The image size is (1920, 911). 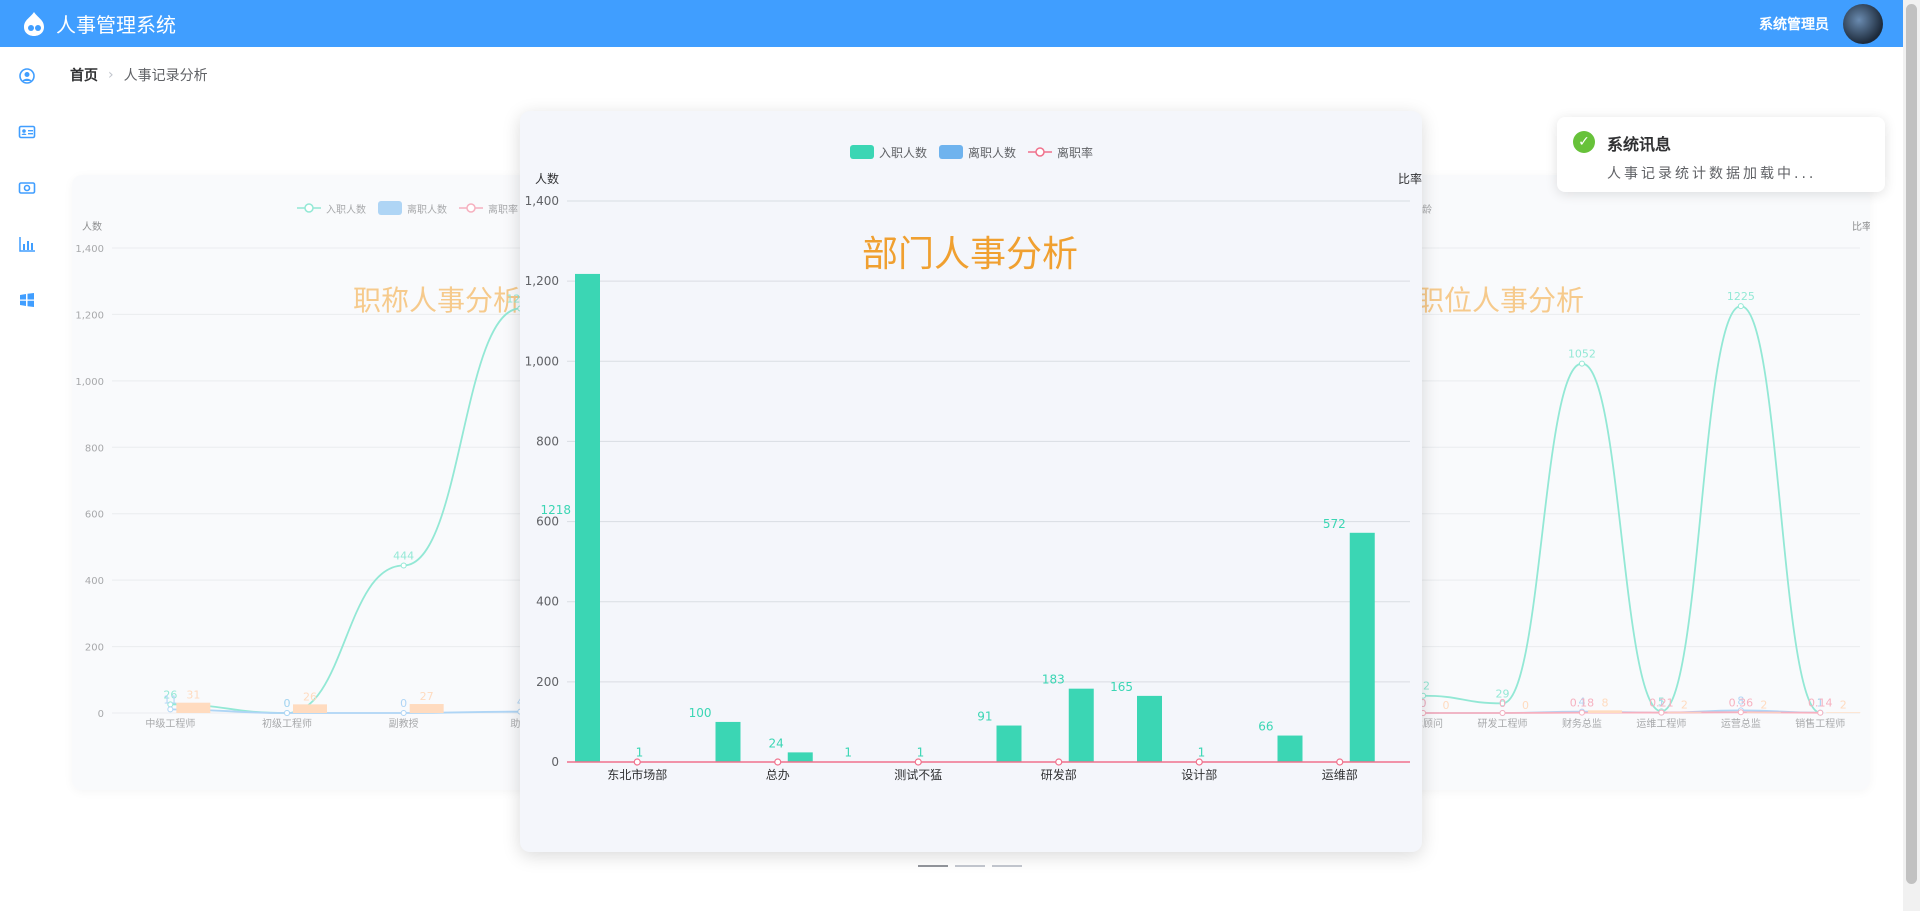 What do you see at coordinates (403, 556) in the screenshot?
I see `data-label: 444` at bounding box center [403, 556].